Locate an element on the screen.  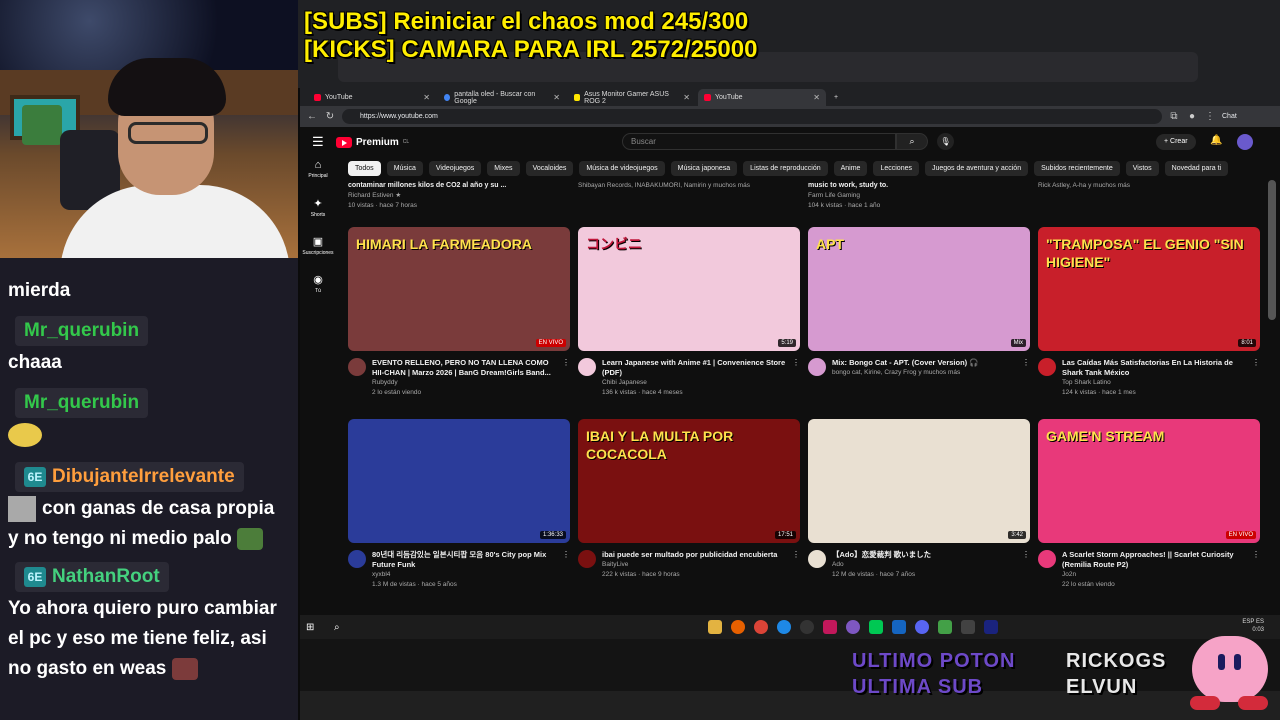
partial-video-card: Rick Astley, A-ha y muchos más is located at coordinates (1149, 201).